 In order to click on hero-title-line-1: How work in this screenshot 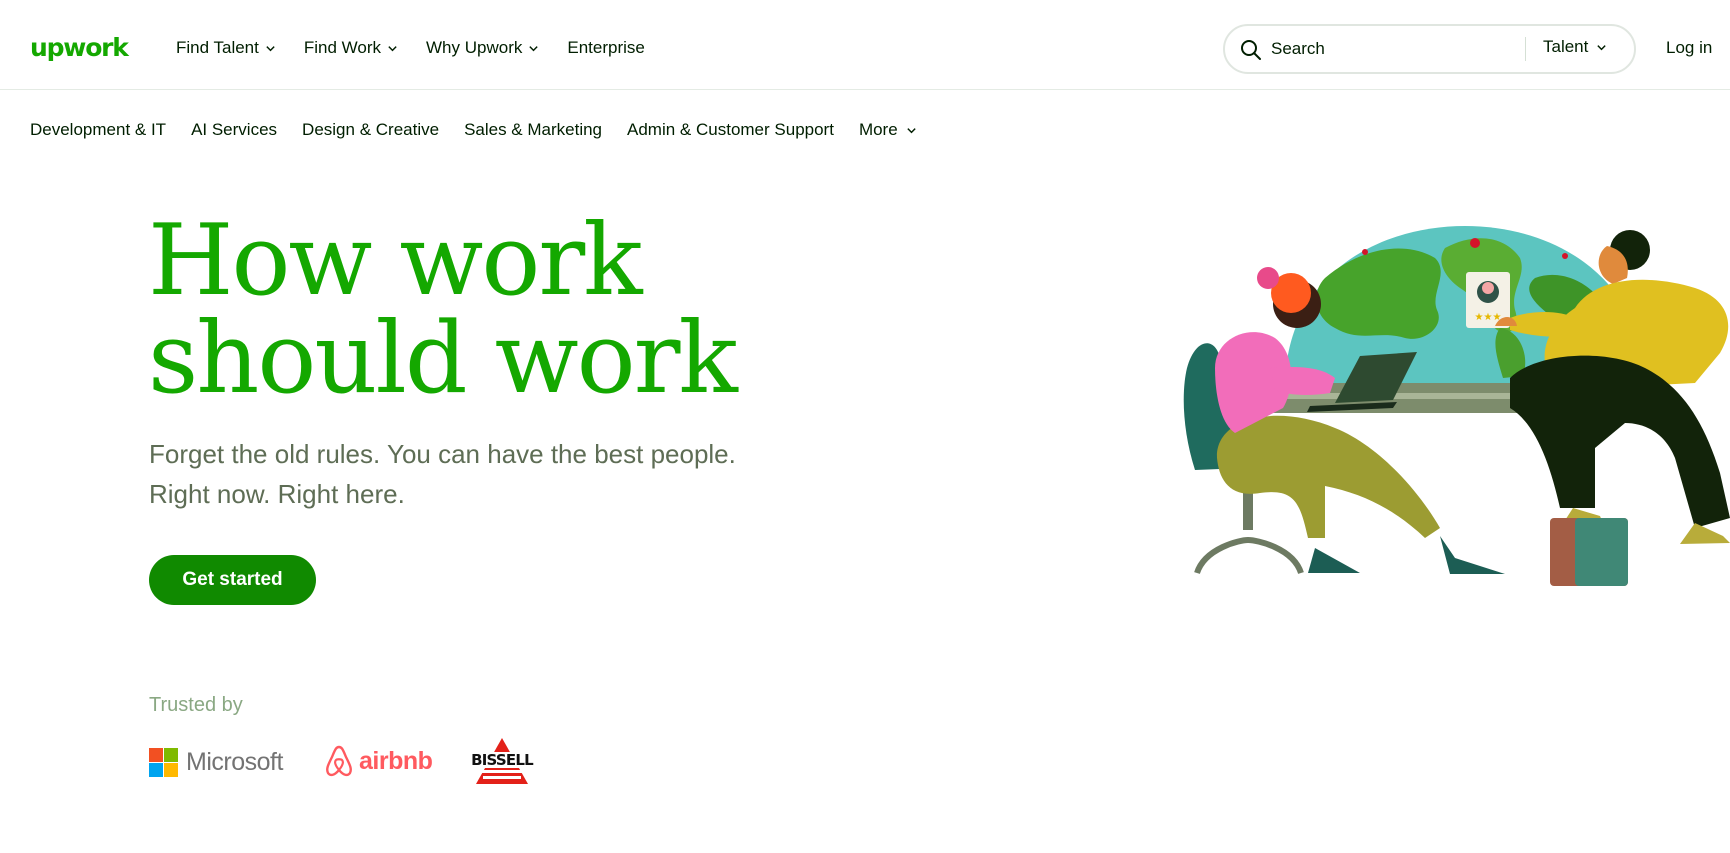, I will do `click(395, 261)`.